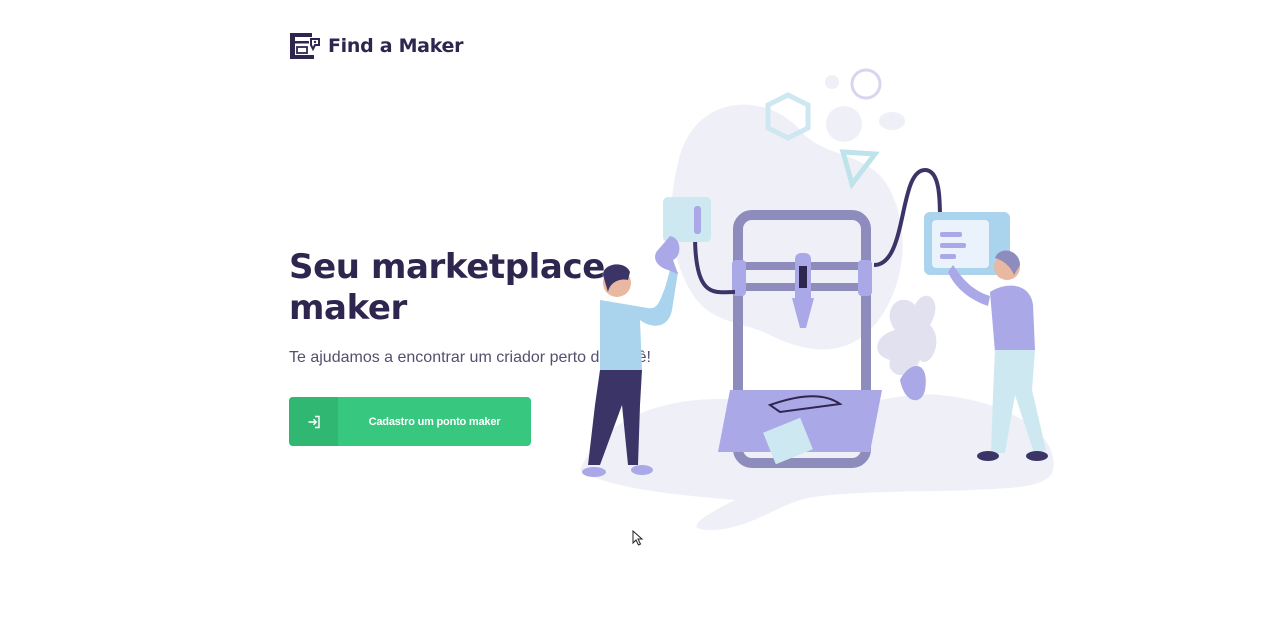  I want to click on title-line-2: maker, so click(348, 308).